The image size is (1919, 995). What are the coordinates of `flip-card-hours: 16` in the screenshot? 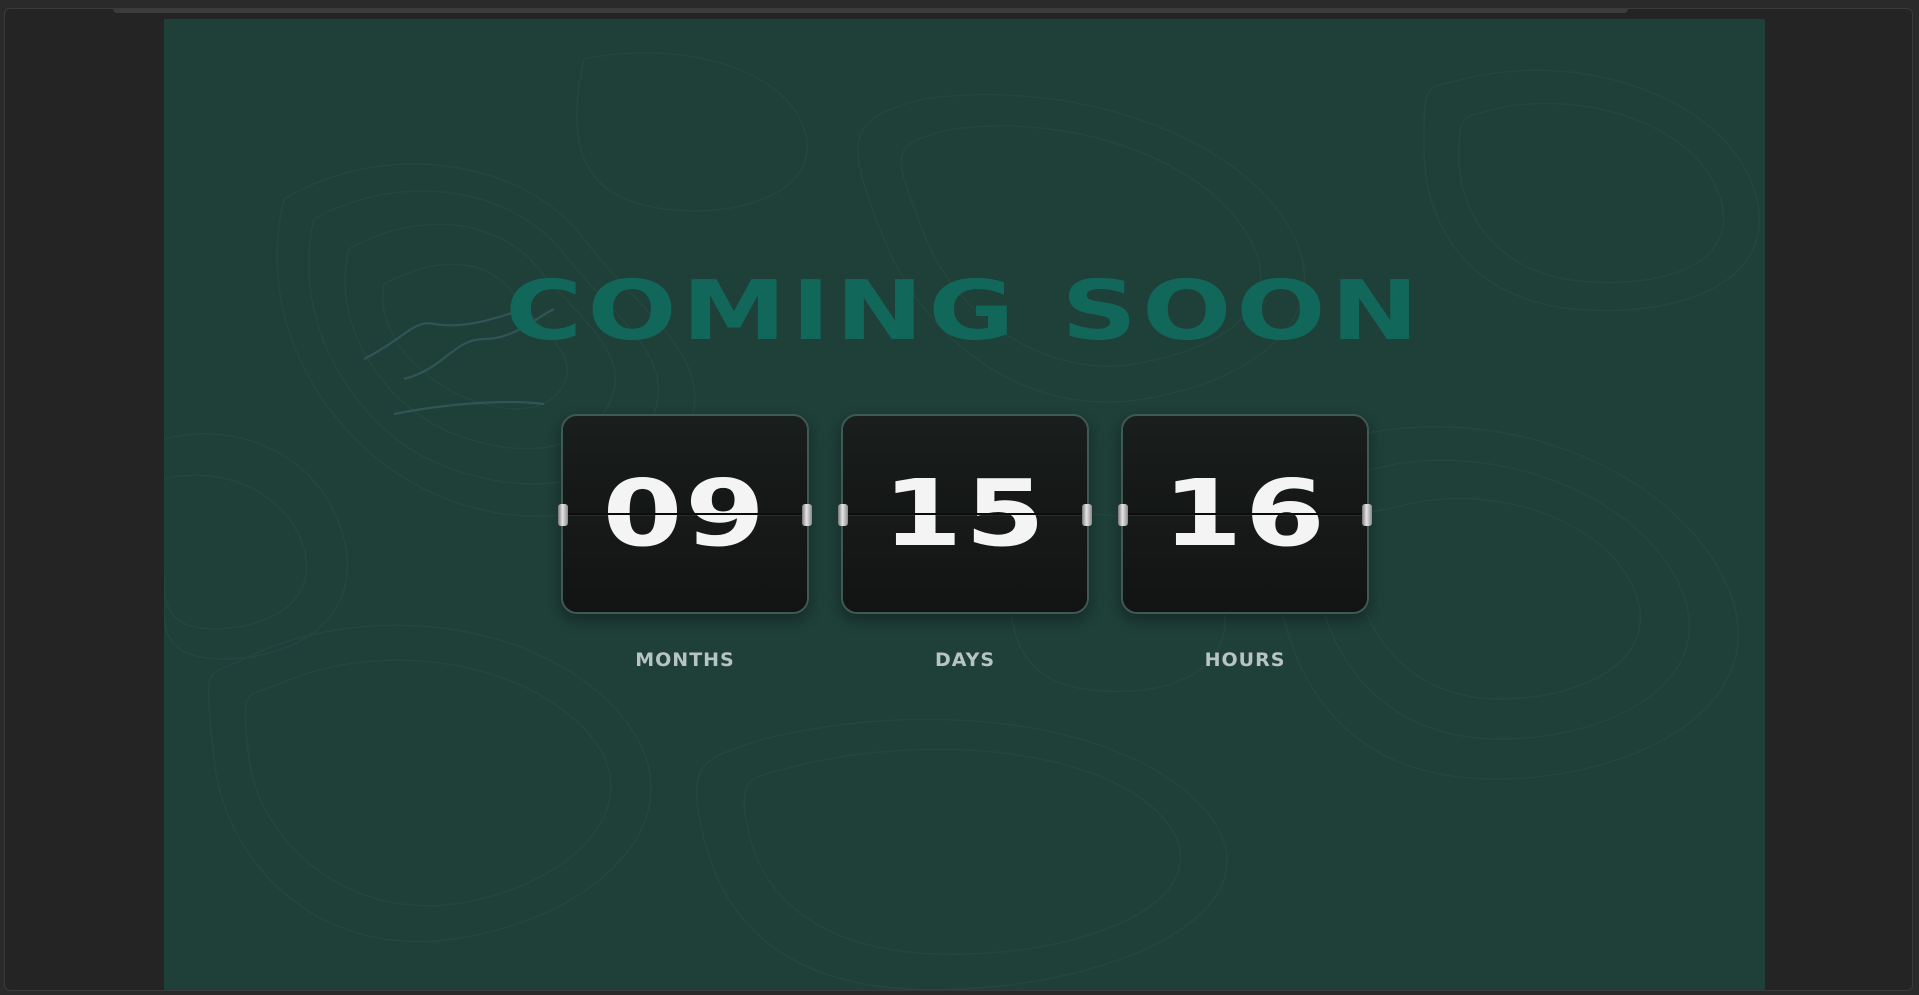 It's located at (1245, 514).